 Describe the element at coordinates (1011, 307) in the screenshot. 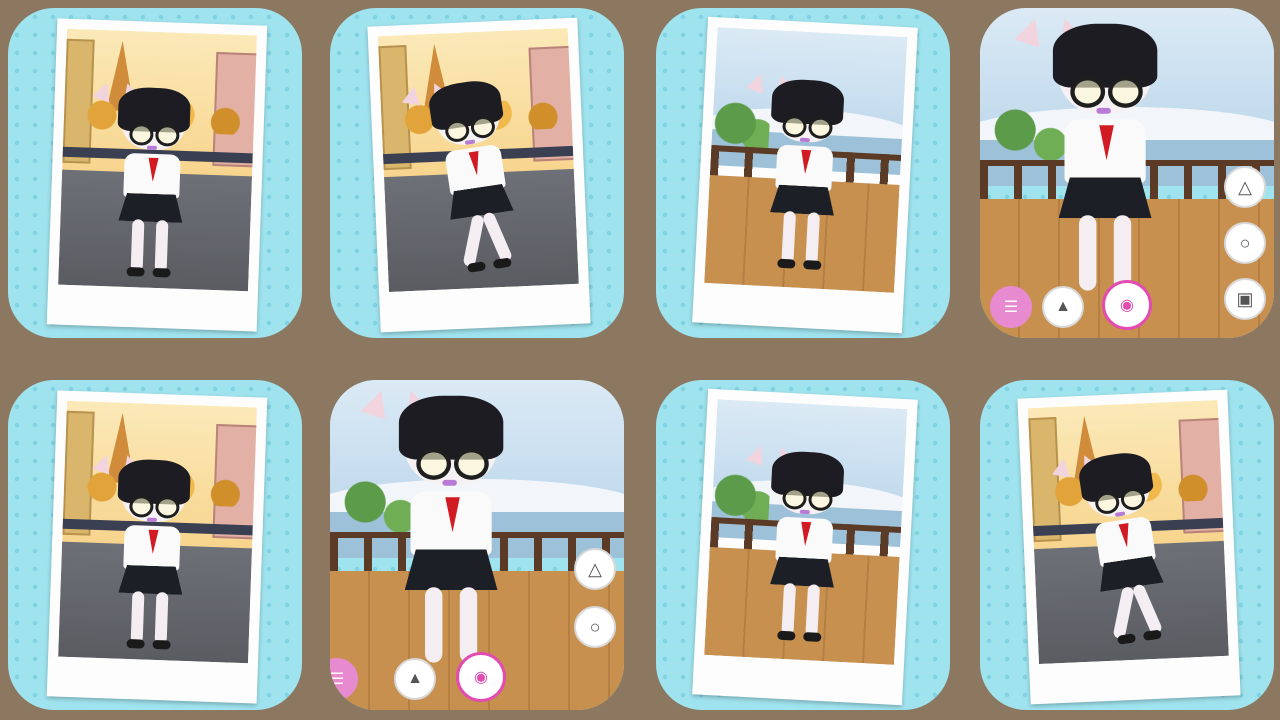

I see `settings-icon: ☰` at that location.